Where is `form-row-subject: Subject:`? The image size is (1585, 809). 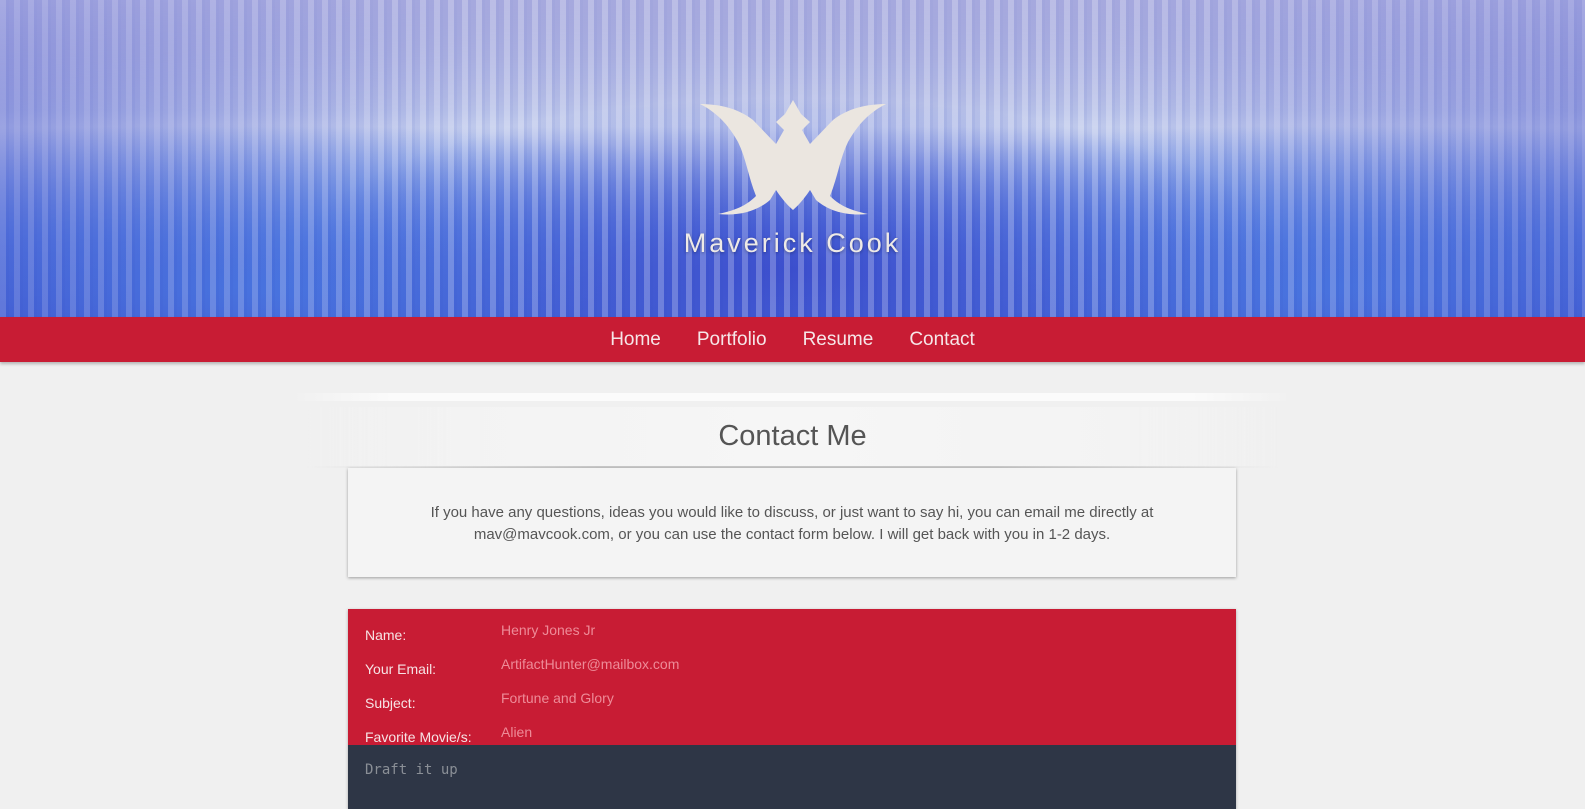 form-row-subject: Subject: is located at coordinates (792, 701).